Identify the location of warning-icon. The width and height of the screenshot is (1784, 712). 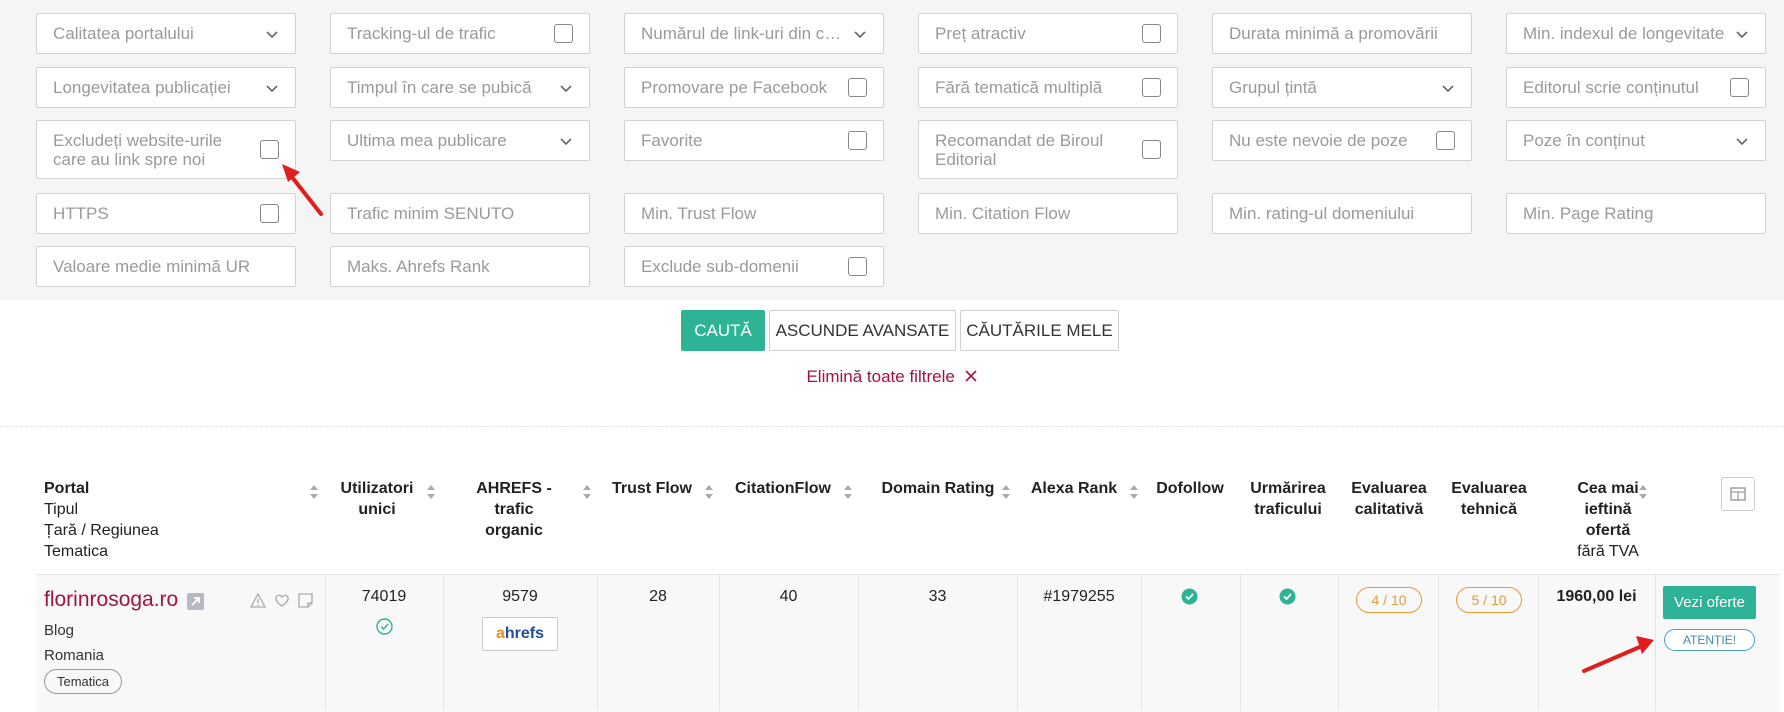
(258, 600).